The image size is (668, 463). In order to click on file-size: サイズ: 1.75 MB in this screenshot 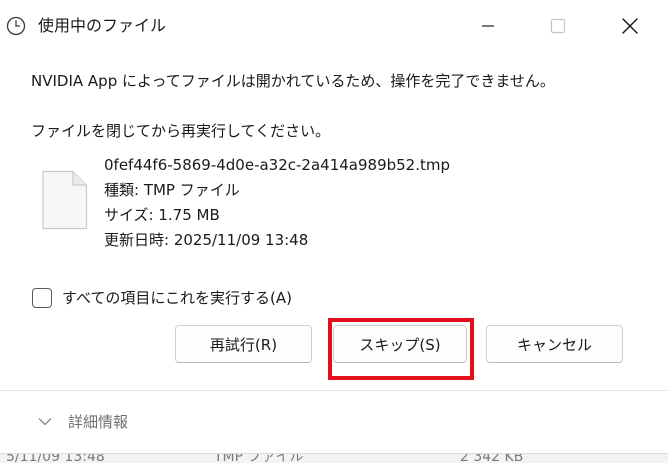, I will do `click(162, 215)`.